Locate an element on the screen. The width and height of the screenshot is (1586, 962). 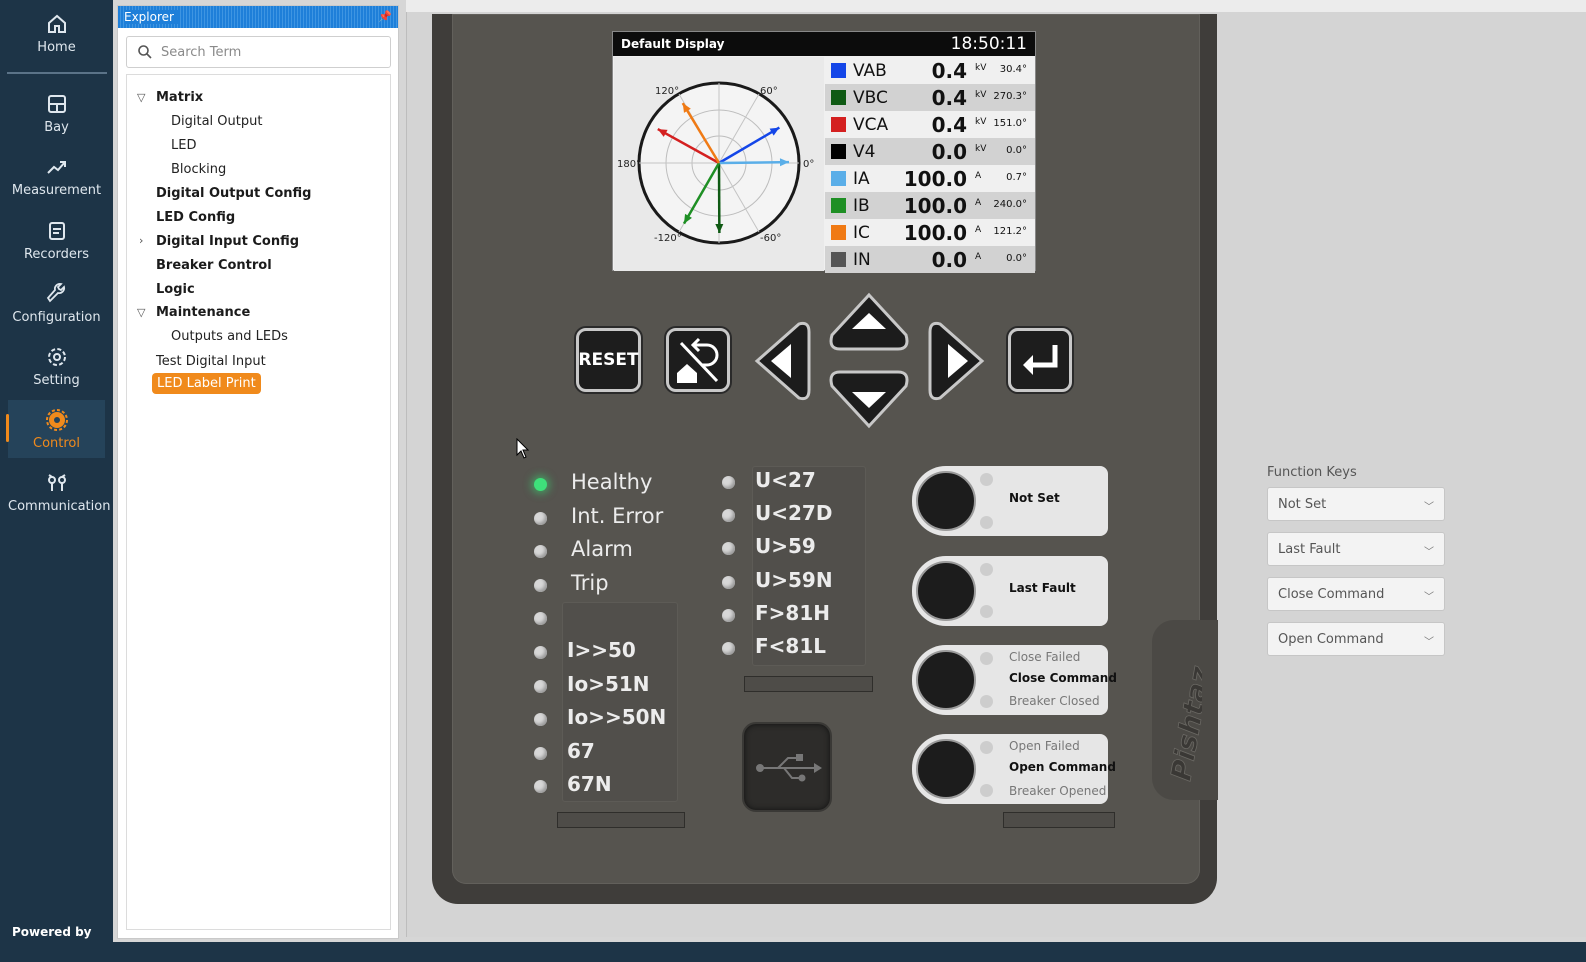
phasor-label: 180° is located at coordinates (629, 164).